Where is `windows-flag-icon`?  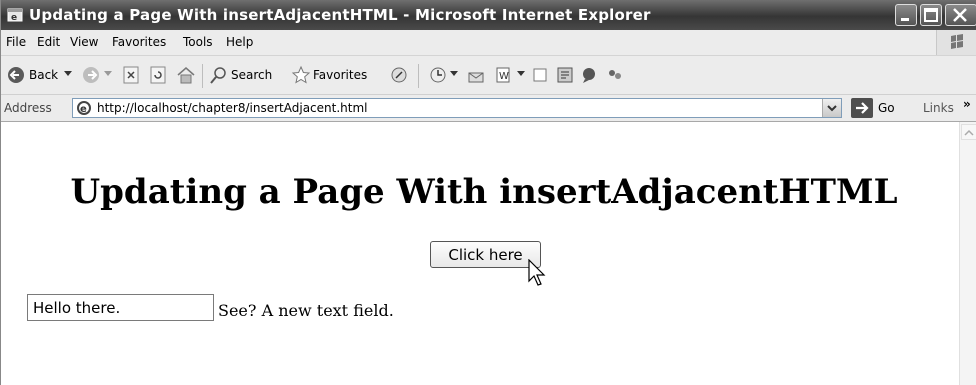 windows-flag-icon is located at coordinates (957, 41).